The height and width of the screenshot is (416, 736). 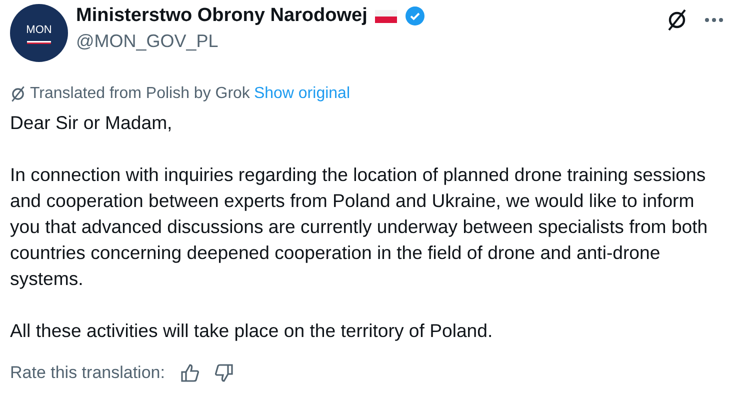 I want to click on rate-label: Rate this translation:, so click(x=87, y=373).